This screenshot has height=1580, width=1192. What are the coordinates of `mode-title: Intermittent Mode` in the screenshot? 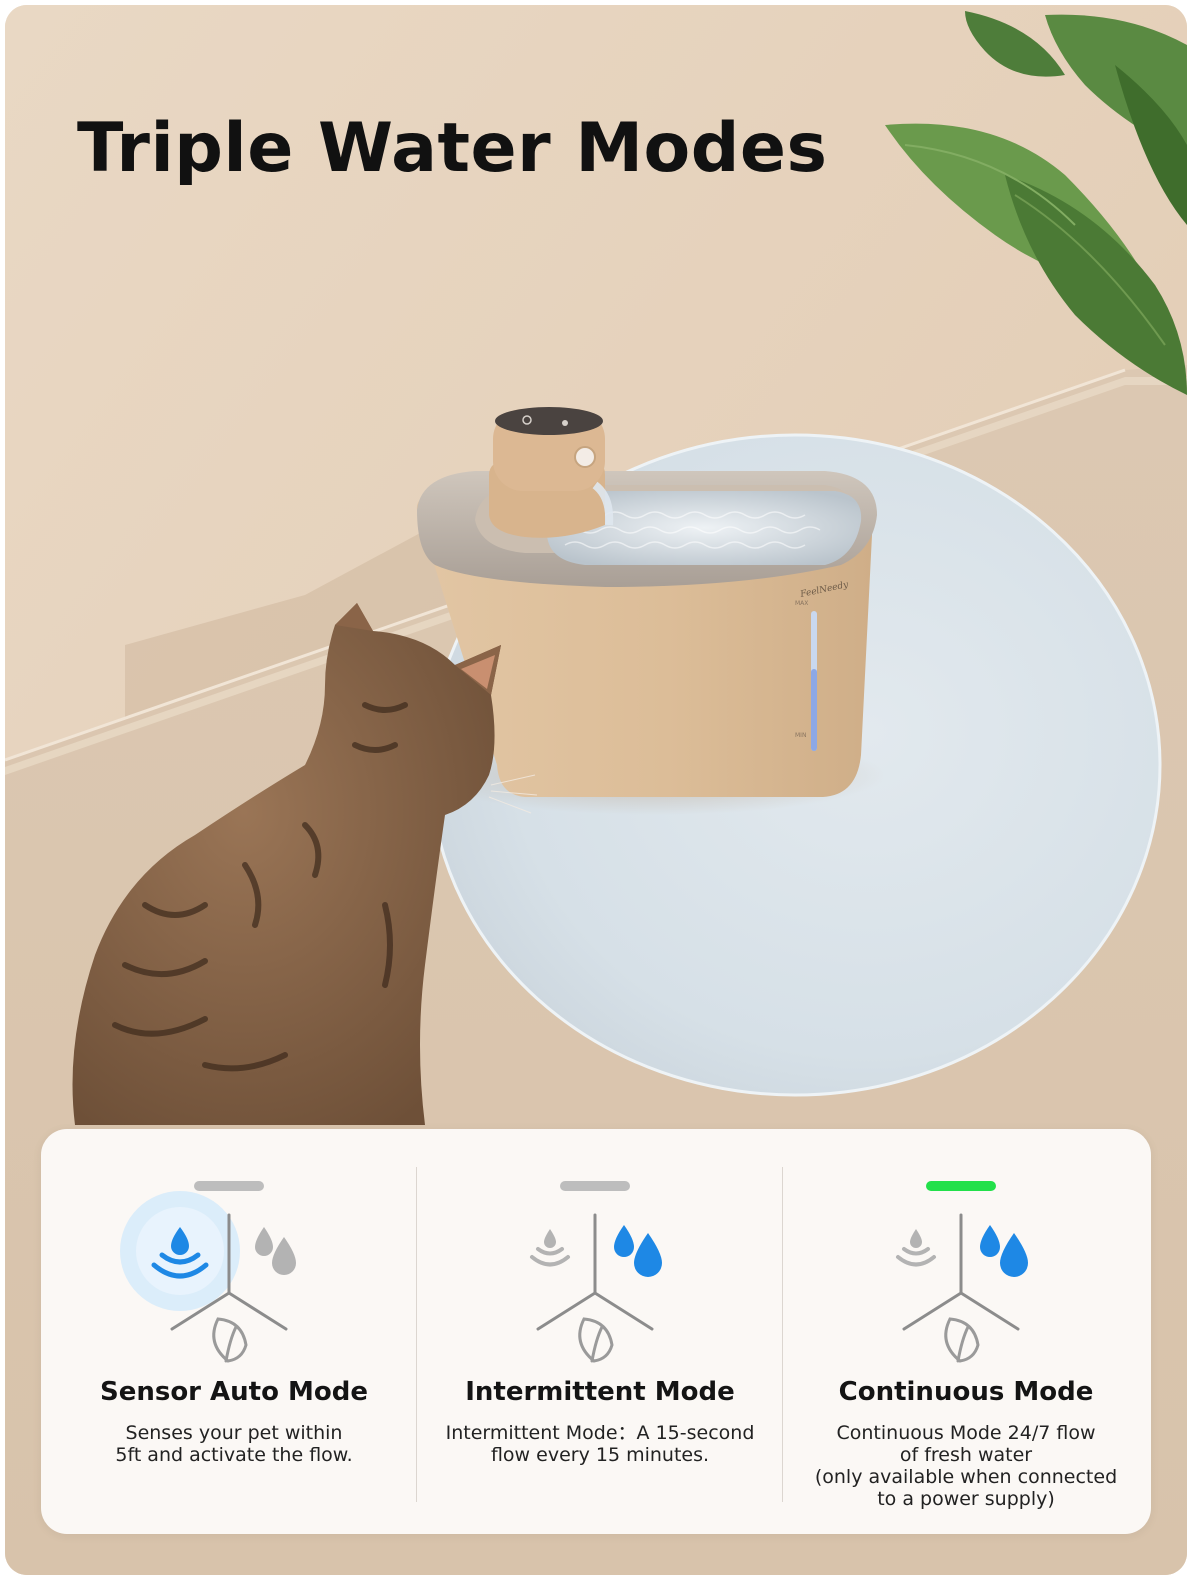 It's located at (600, 1392).